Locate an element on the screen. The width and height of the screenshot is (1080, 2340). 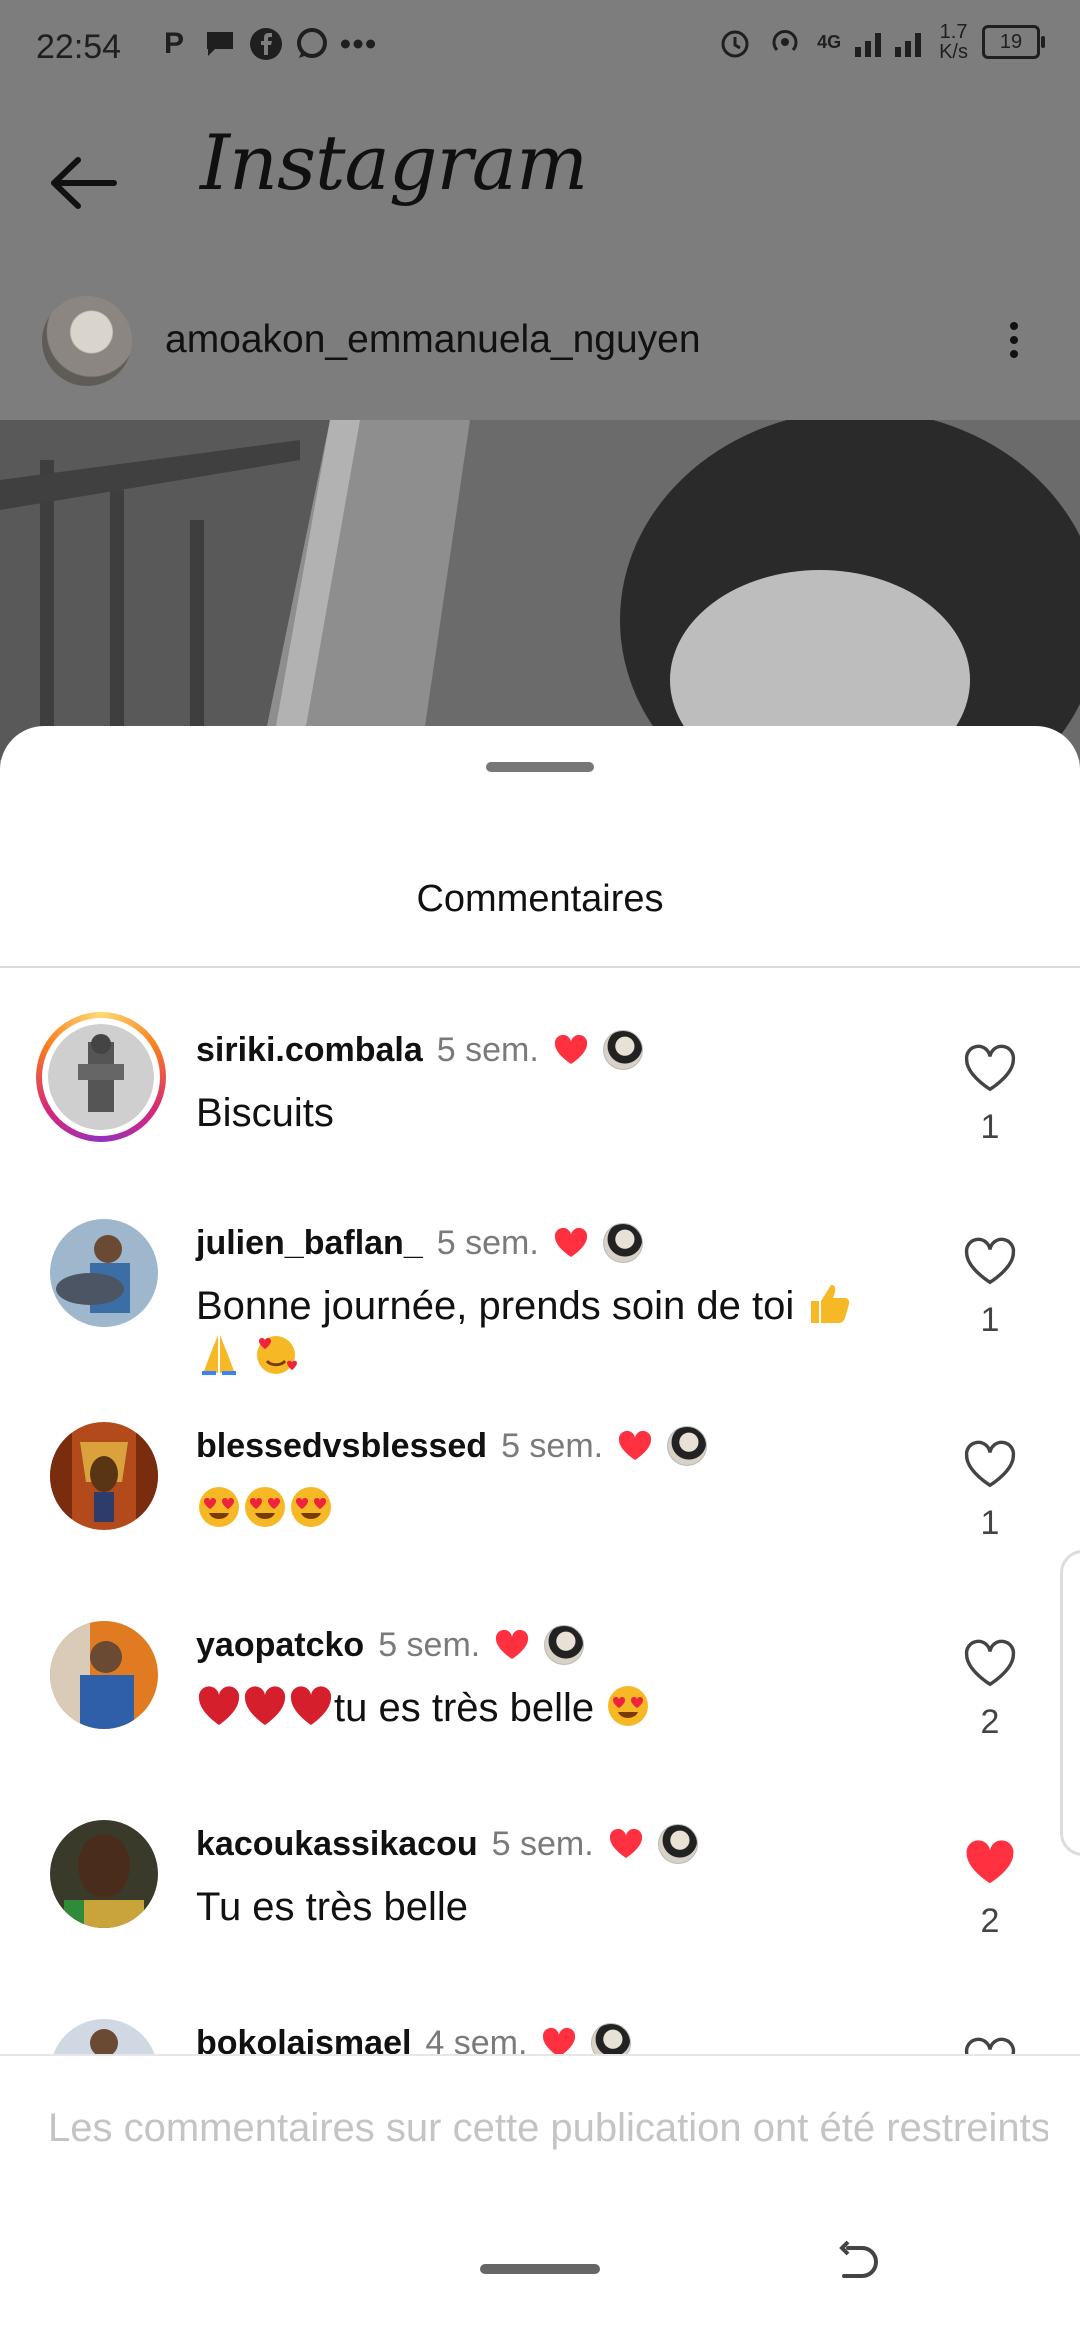
system-status: 4G 1.7 K/s 19 is located at coordinates (881, 42).